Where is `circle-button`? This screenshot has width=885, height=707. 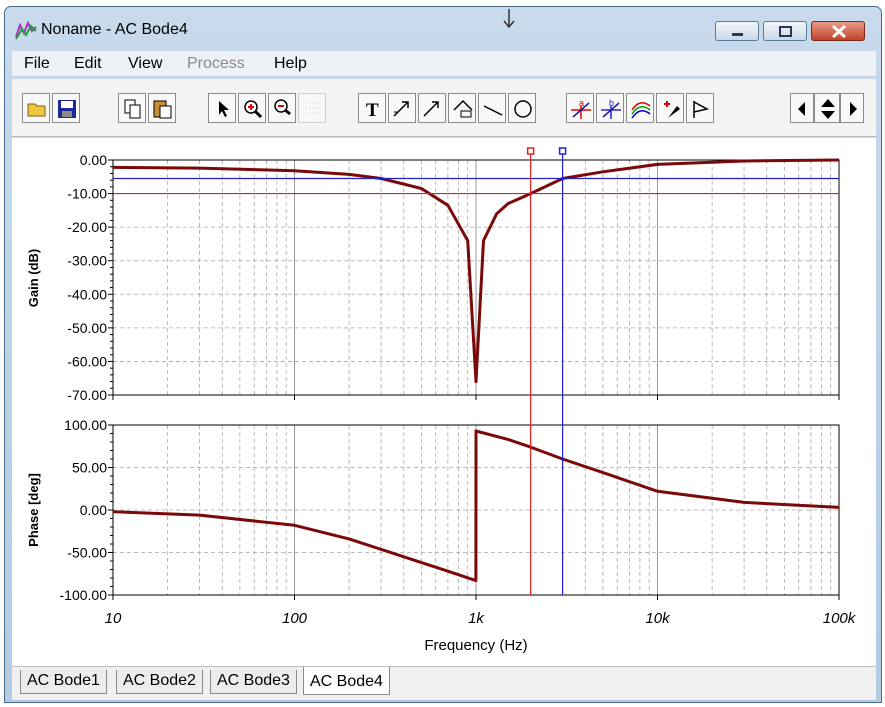
circle-button is located at coordinates (522, 108).